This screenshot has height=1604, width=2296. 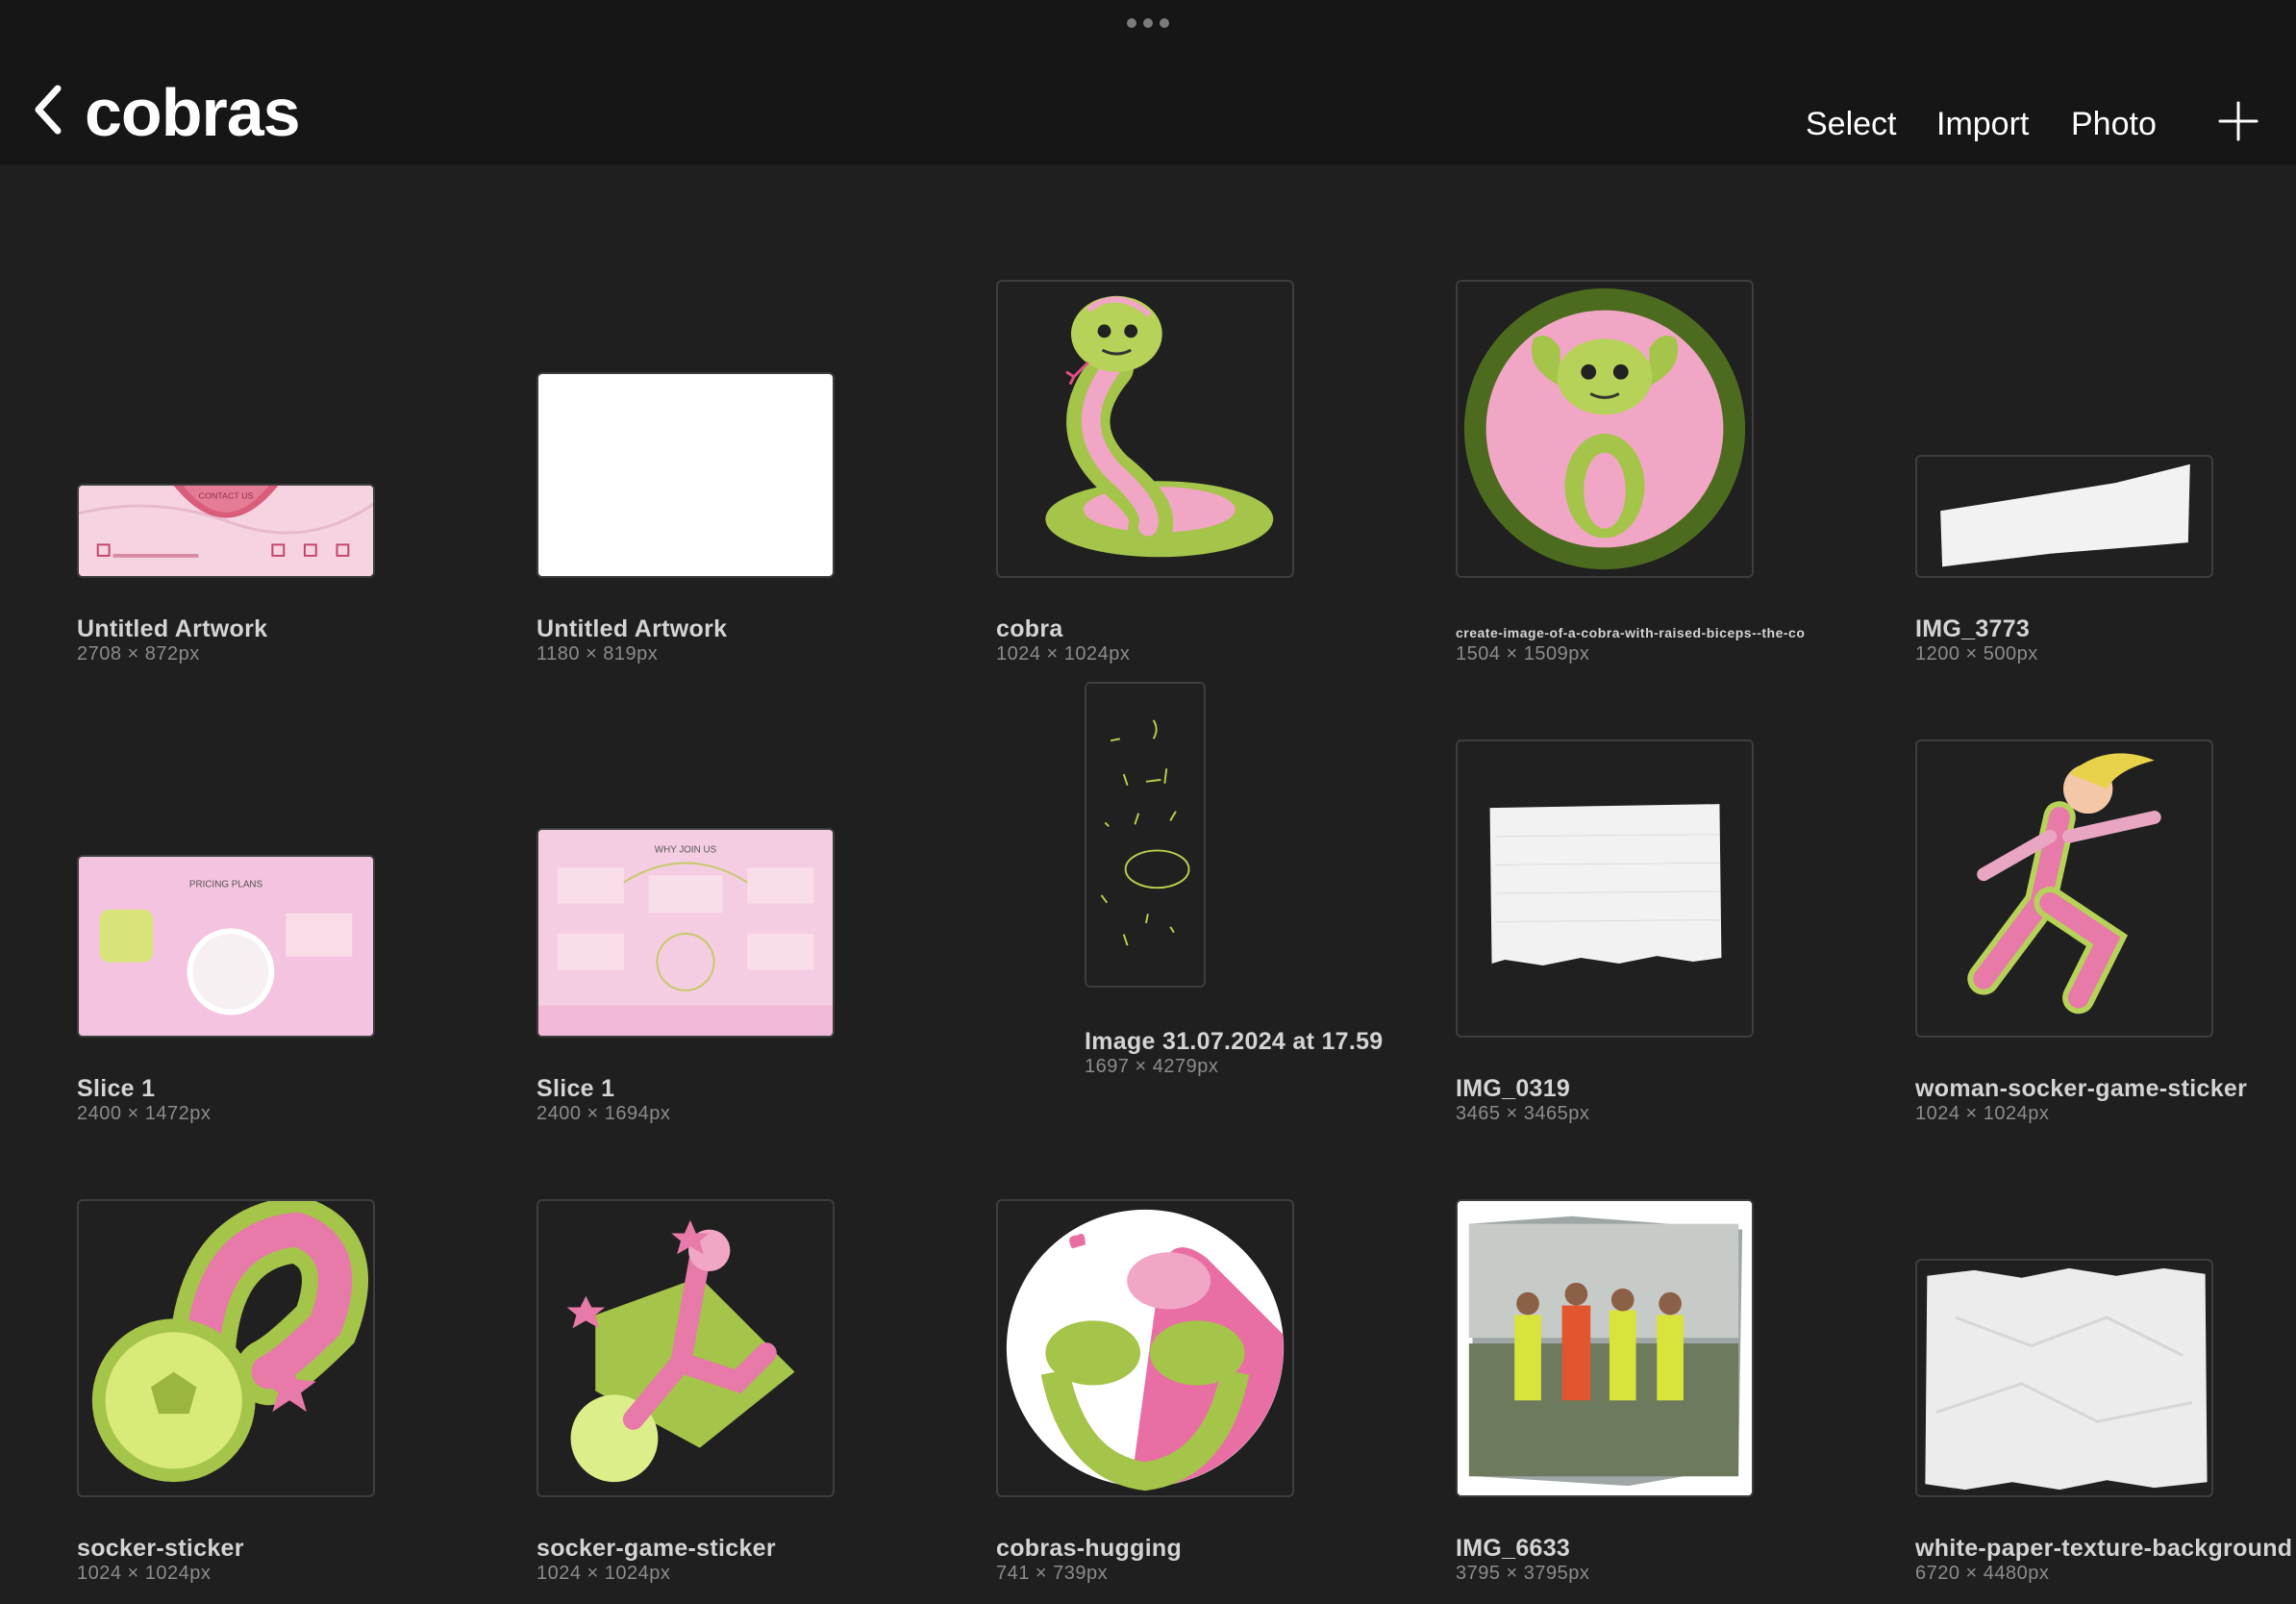 I want to click on pricing-slide: PRICING PLANS, so click(x=226, y=946).